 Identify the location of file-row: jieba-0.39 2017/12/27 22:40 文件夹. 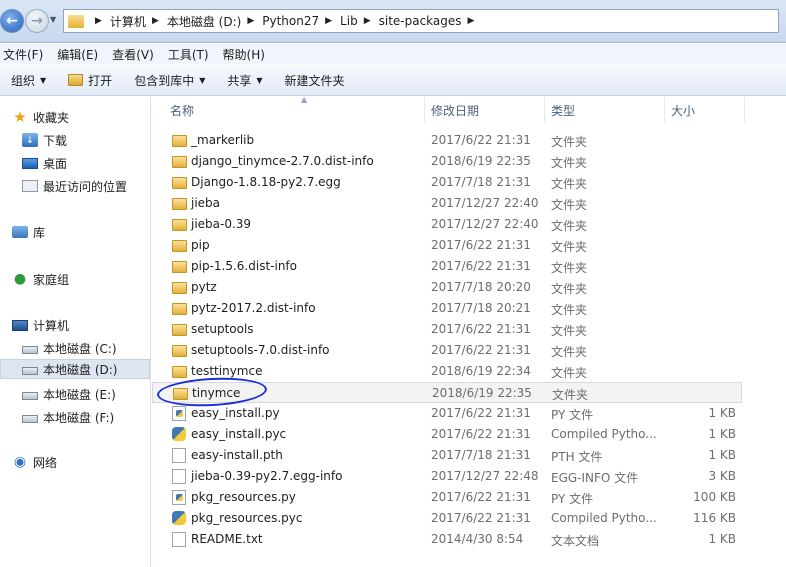
(447, 224).